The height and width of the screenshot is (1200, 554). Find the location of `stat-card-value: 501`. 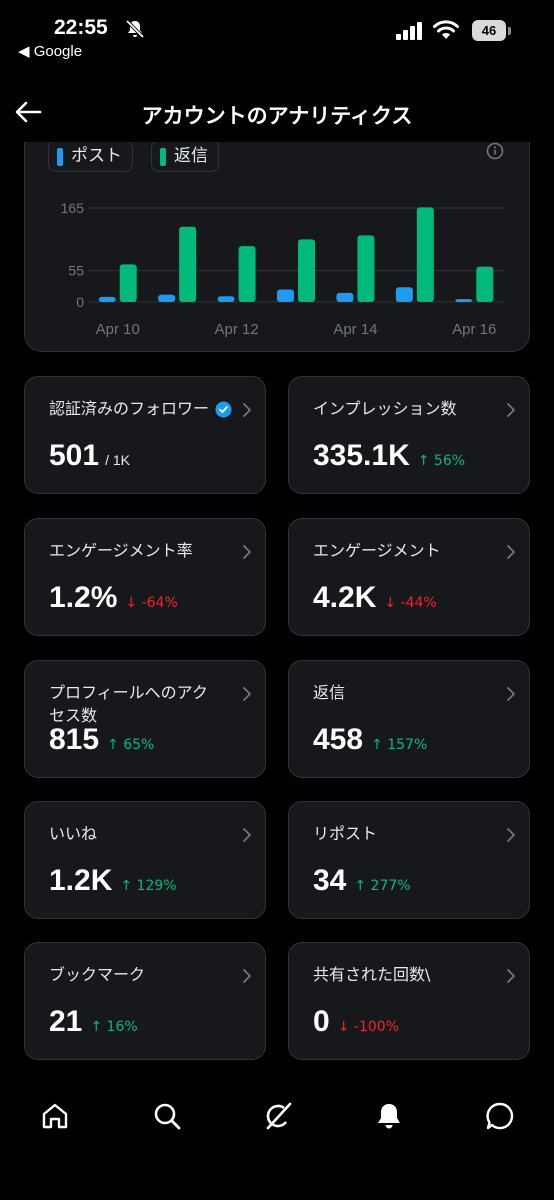

stat-card-value: 501 is located at coordinates (74, 455).